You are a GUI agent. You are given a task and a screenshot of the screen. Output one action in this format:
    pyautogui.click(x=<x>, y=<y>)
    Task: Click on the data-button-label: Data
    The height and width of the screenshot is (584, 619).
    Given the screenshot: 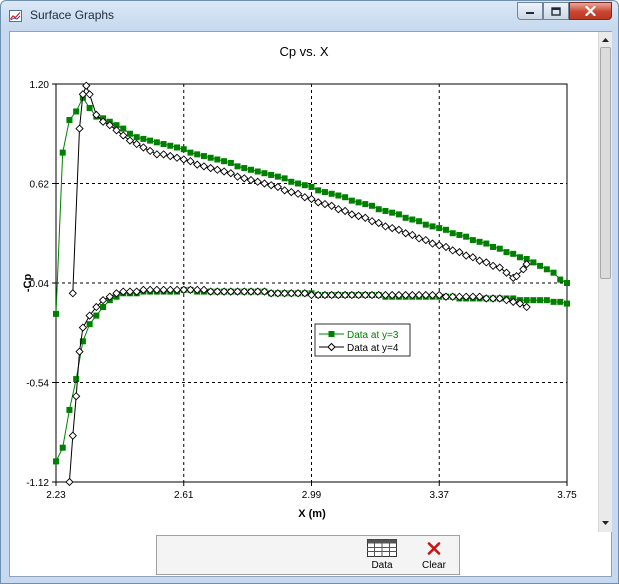 What is the action you would take?
    pyautogui.click(x=382, y=565)
    